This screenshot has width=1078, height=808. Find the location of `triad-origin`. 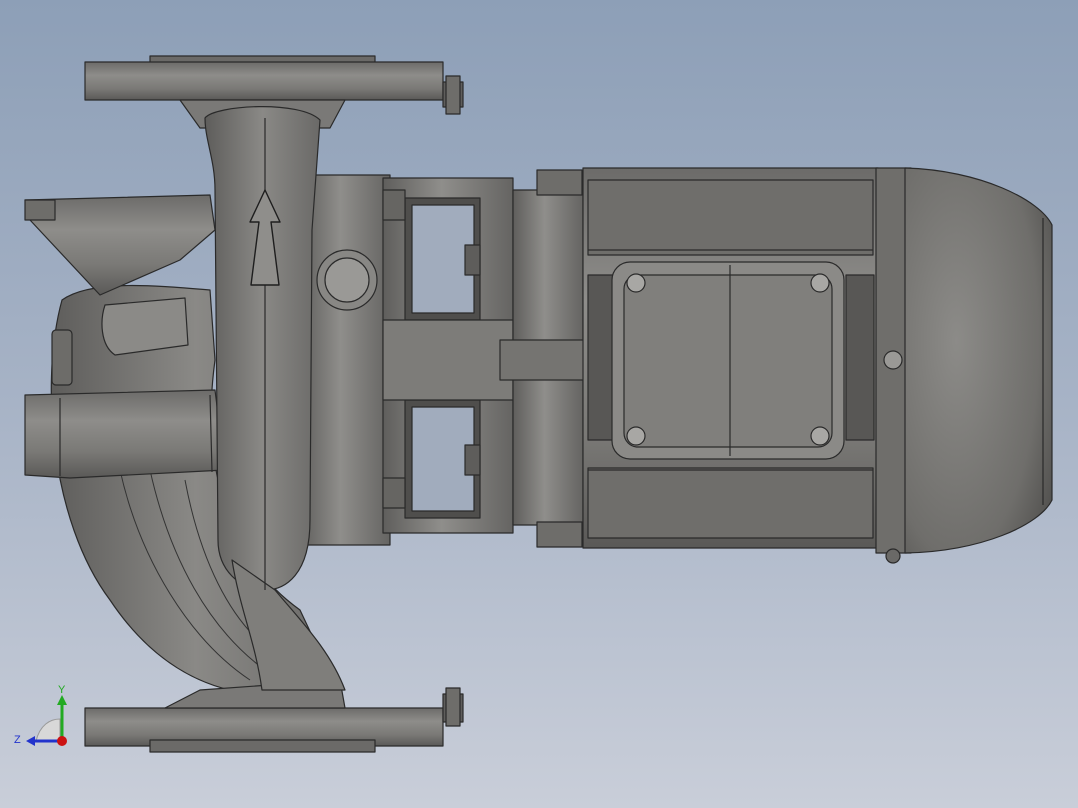

triad-origin is located at coordinates (62, 741).